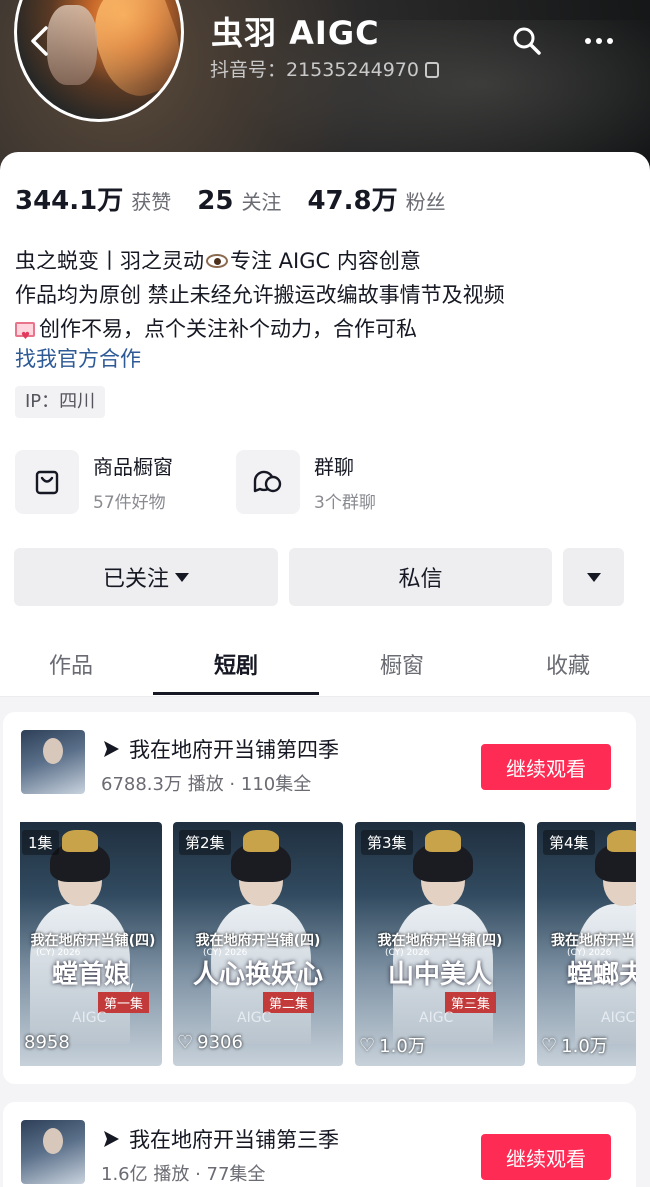 The height and width of the screenshot is (1187, 650). I want to click on message-button: 私信, so click(420, 577).